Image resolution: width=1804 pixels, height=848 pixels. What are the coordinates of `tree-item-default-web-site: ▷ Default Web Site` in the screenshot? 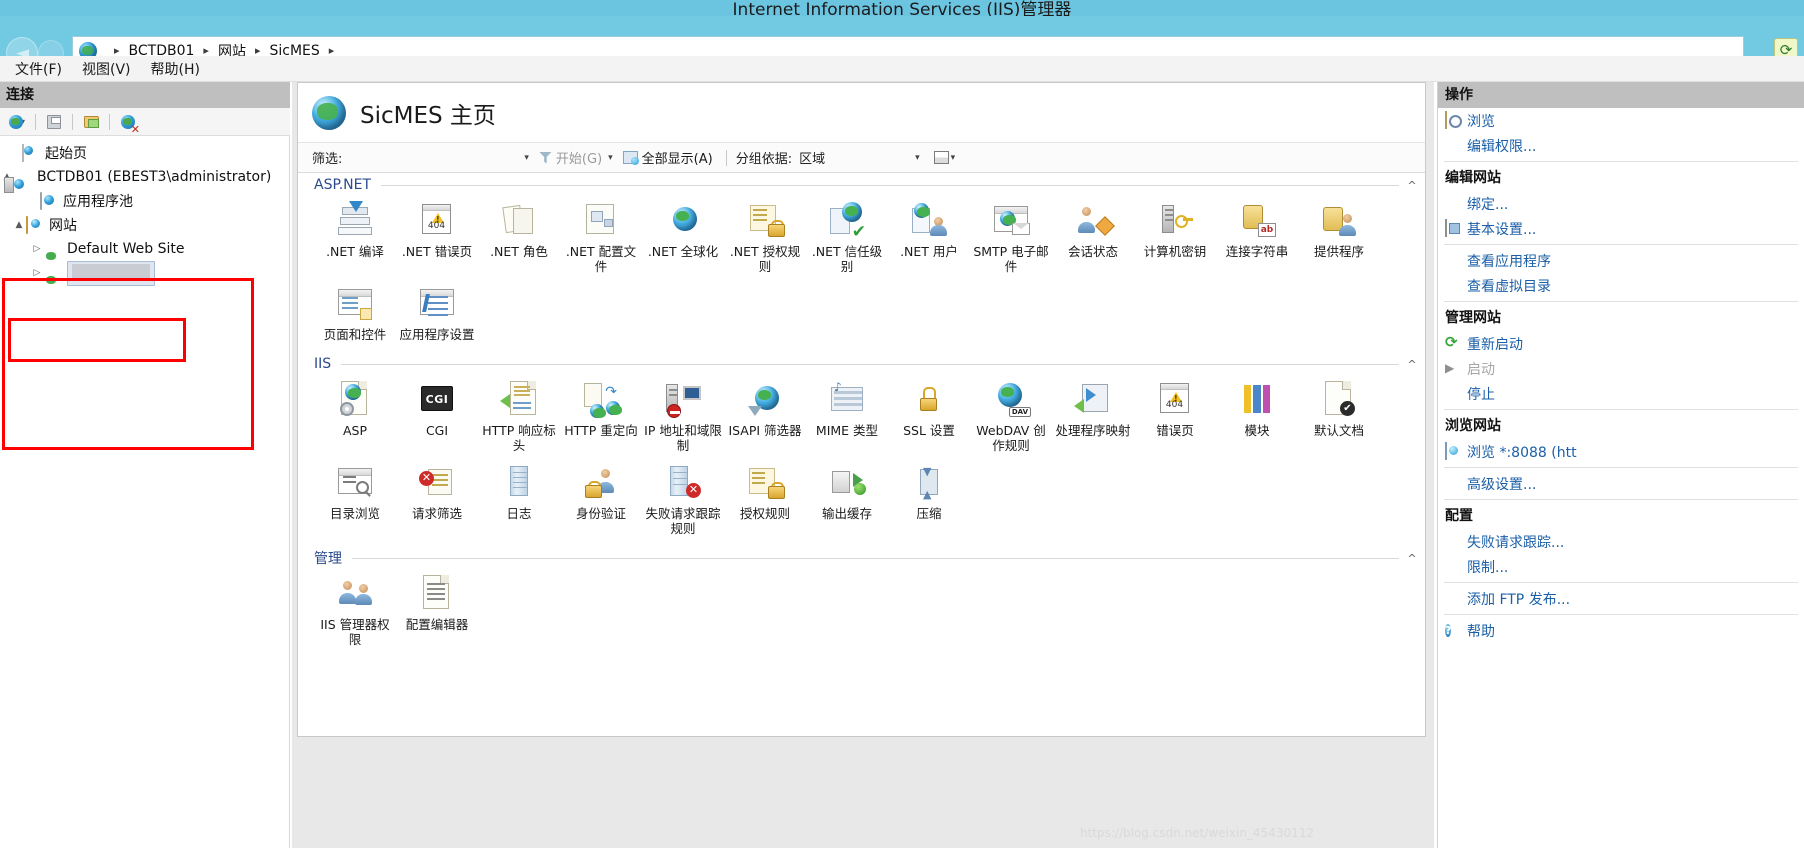 It's located at (145, 249).